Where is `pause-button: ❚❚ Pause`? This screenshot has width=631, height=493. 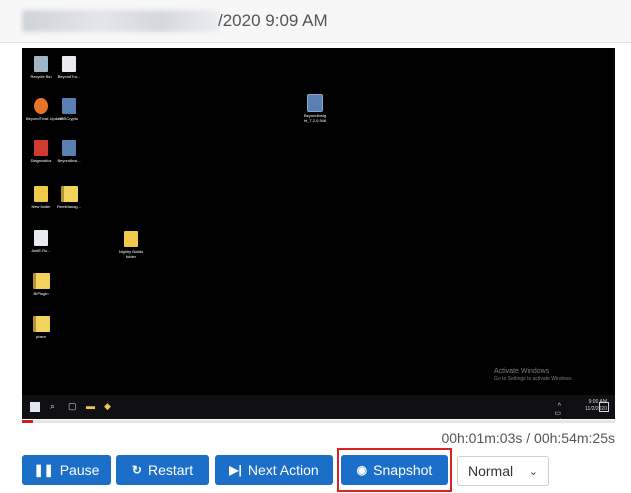 pause-button: ❚❚ Pause is located at coordinates (66, 470).